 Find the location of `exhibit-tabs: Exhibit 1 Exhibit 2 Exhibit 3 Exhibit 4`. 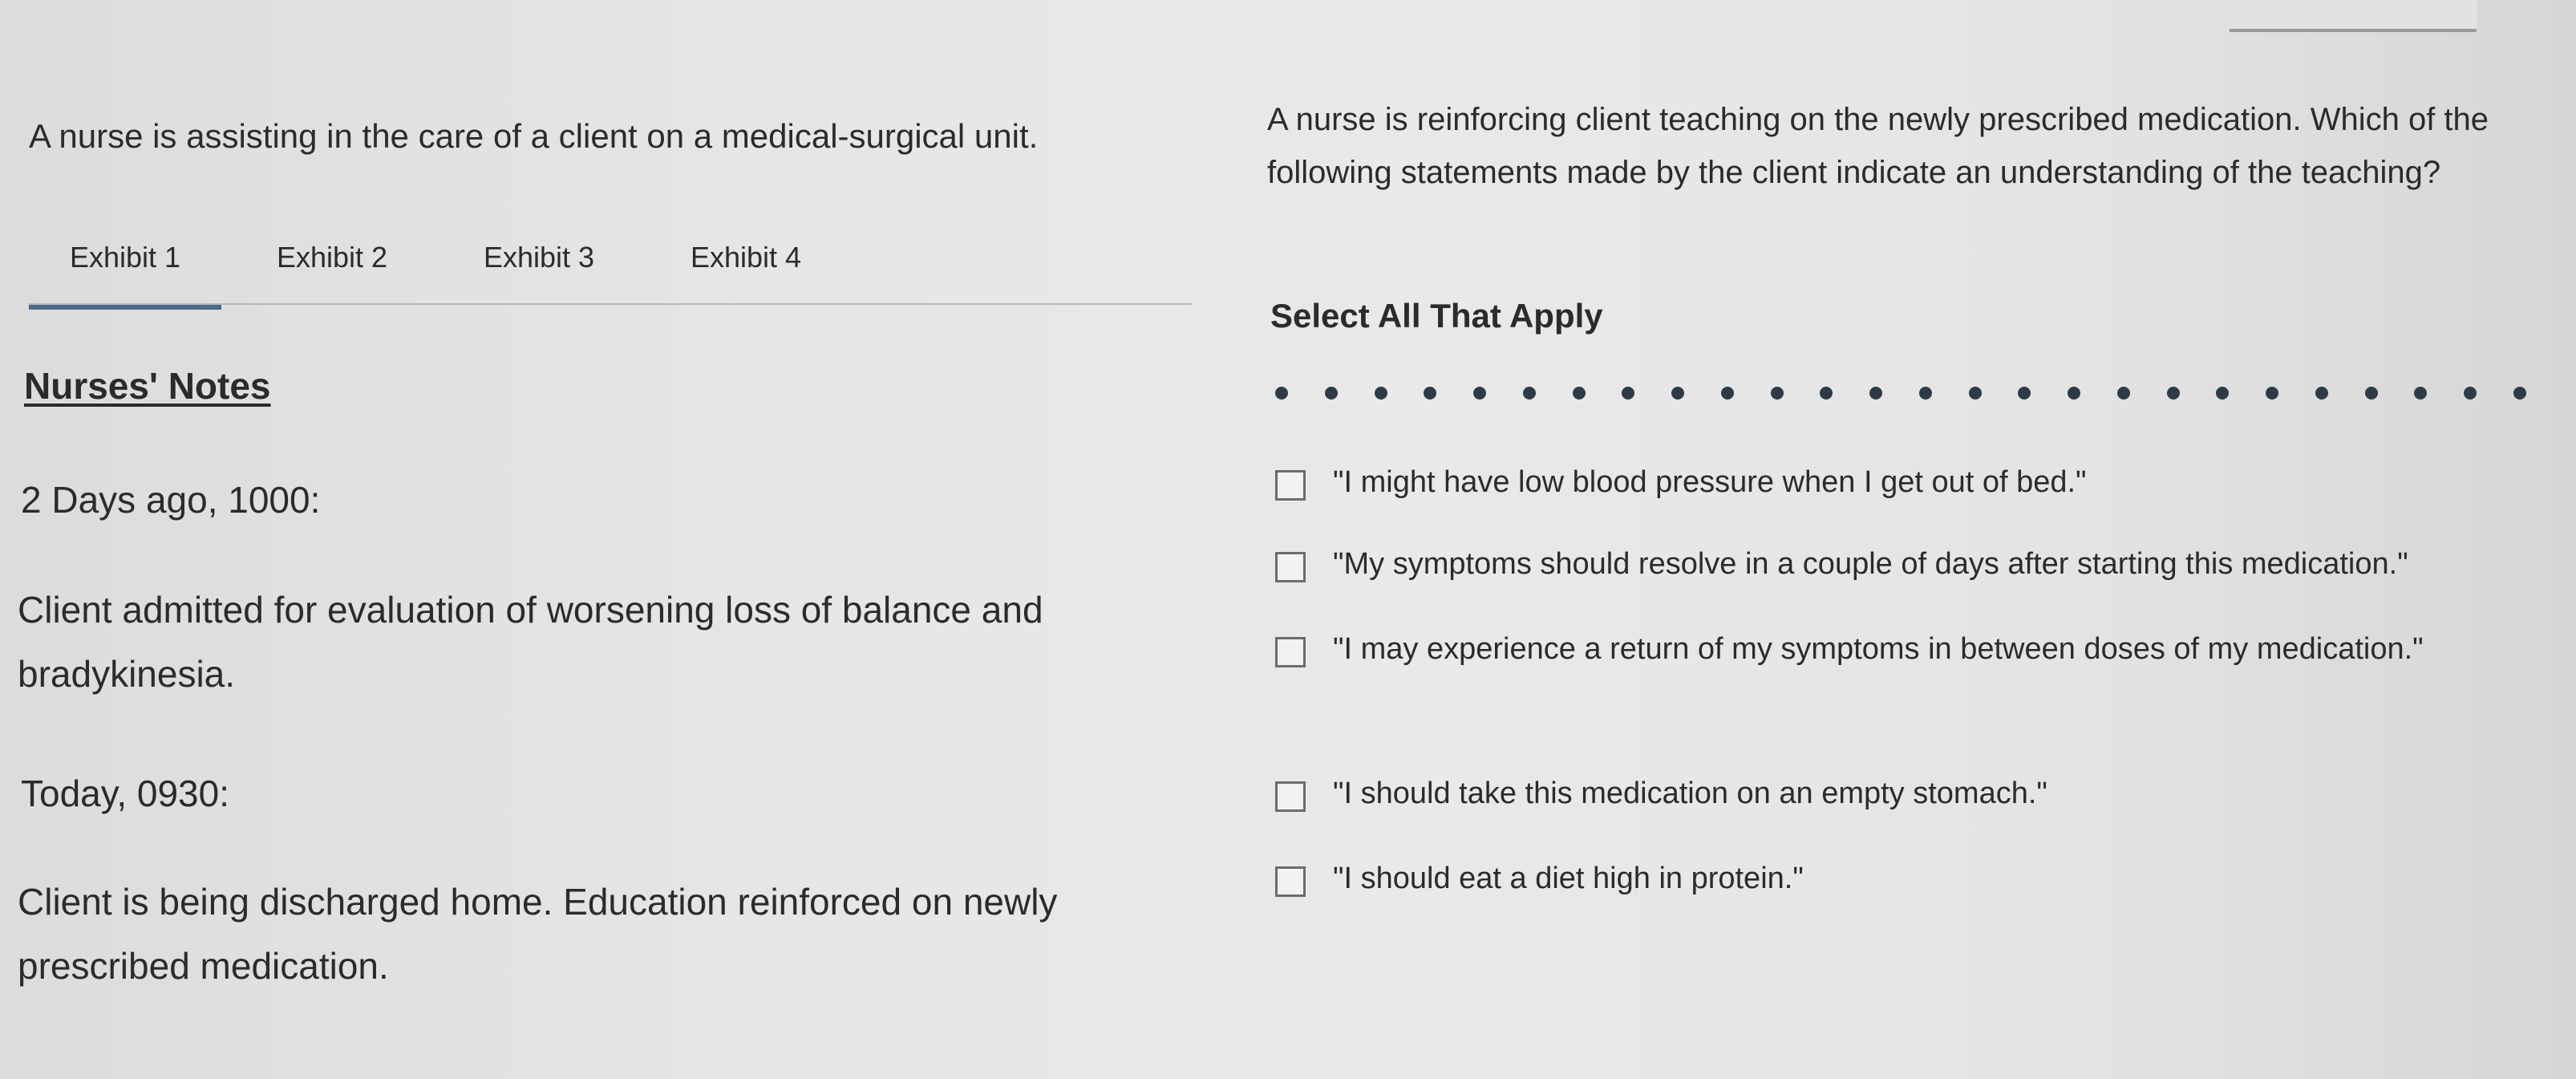

exhibit-tabs: Exhibit 1 Exhibit 2 Exhibit 3 Exhibit 4 is located at coordinates (610, 271).